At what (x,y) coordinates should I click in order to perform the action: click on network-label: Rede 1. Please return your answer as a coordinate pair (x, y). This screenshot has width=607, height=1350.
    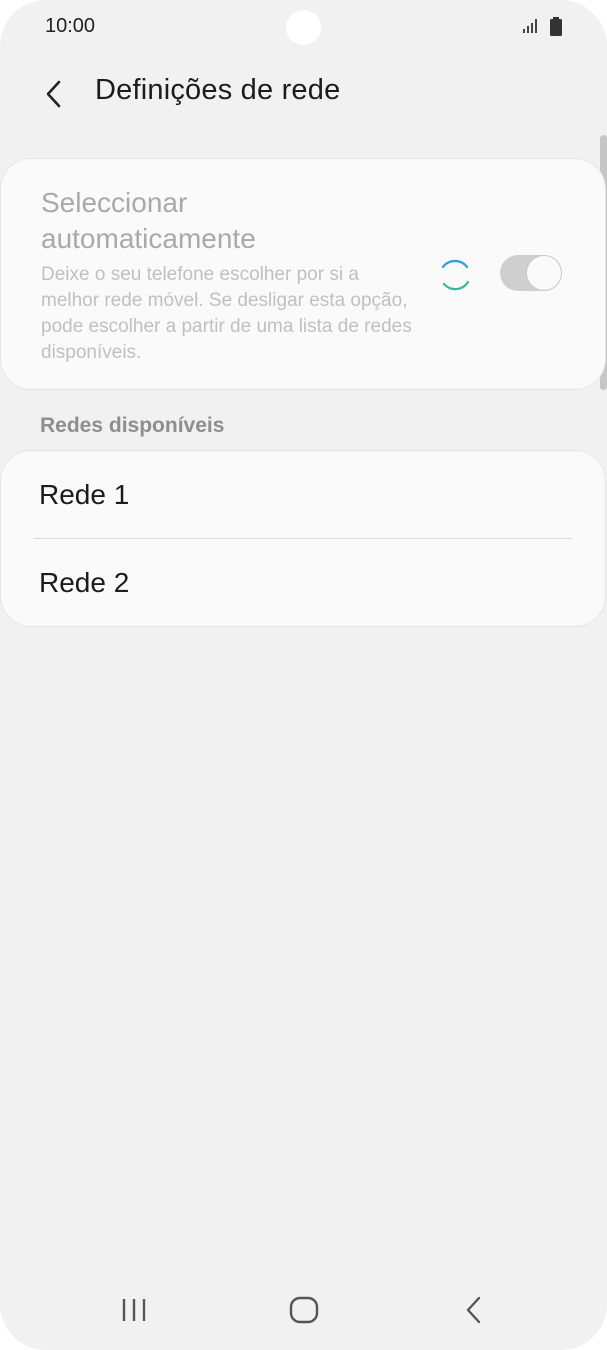
    Looking at the image, I should click on (84, 494).